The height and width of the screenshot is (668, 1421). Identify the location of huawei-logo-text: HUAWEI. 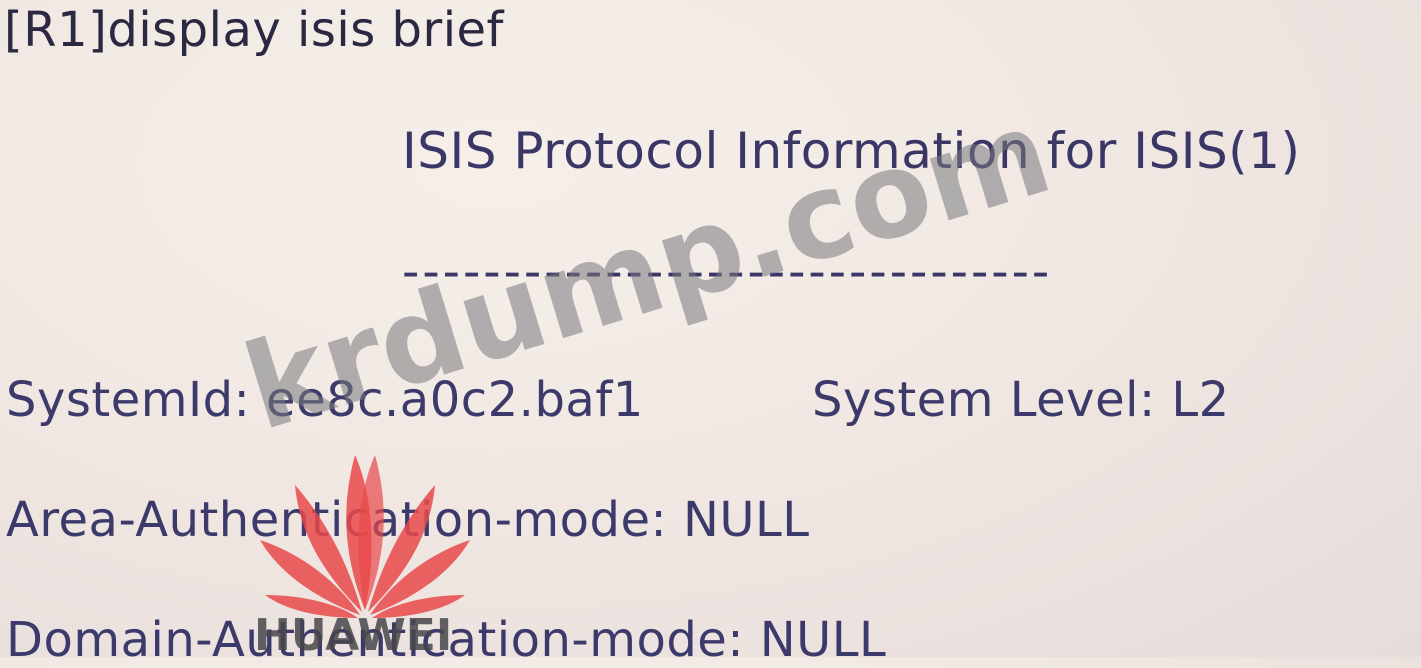
(353, 635).